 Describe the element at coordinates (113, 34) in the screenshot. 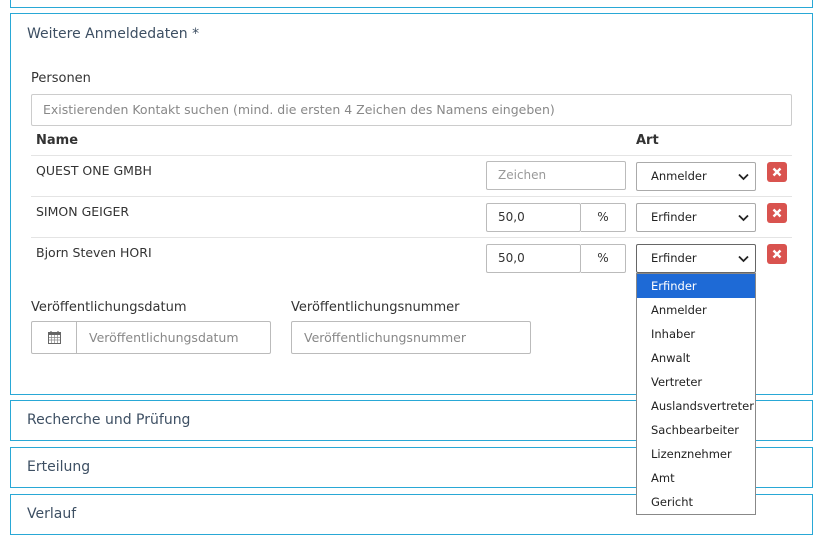

I see `panel-title: Weitere Anmeldedaten *` at that location.